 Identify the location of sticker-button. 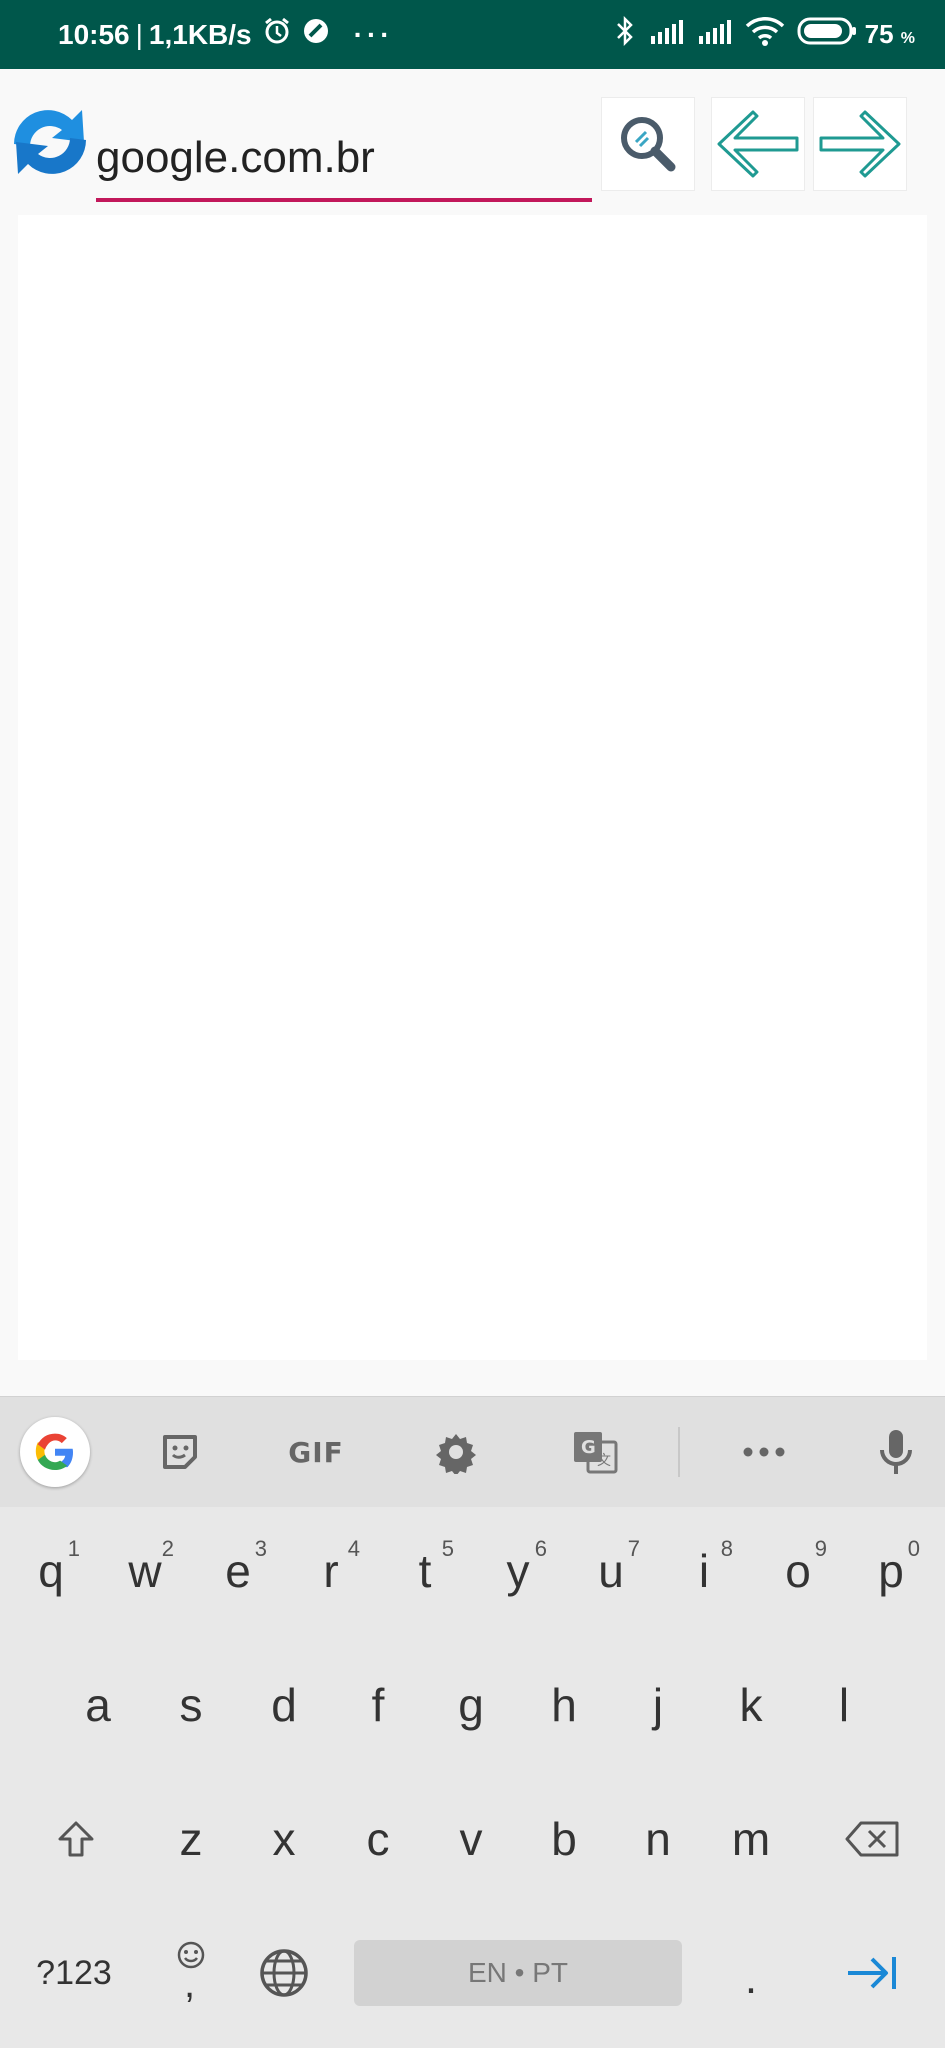
(180, 1452).